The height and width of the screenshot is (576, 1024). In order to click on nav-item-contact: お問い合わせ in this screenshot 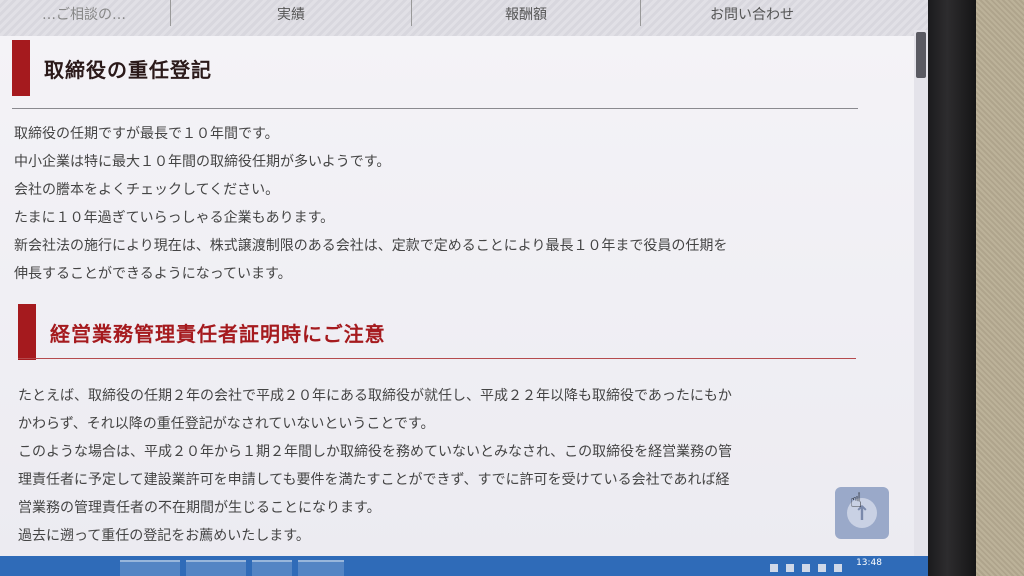, I will do `click(752, 17)`.